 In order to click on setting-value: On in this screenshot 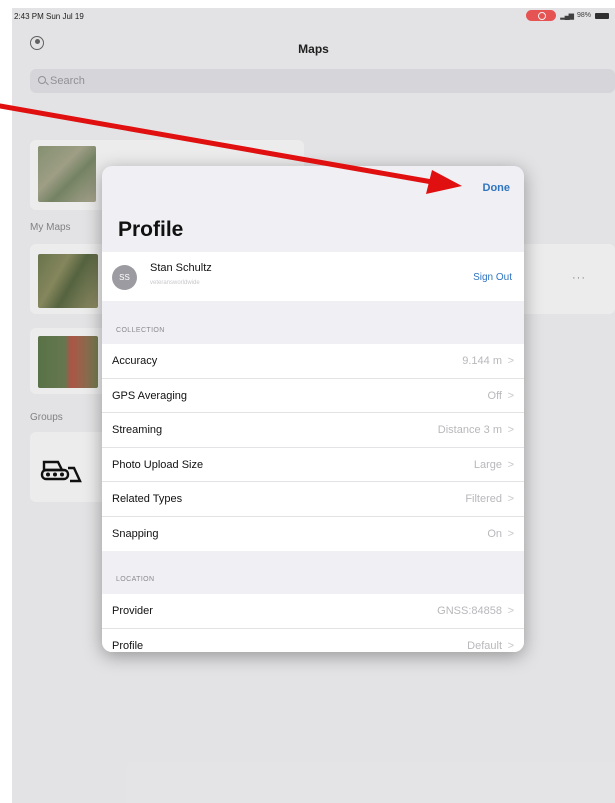, I will do `click(494, 533)`.